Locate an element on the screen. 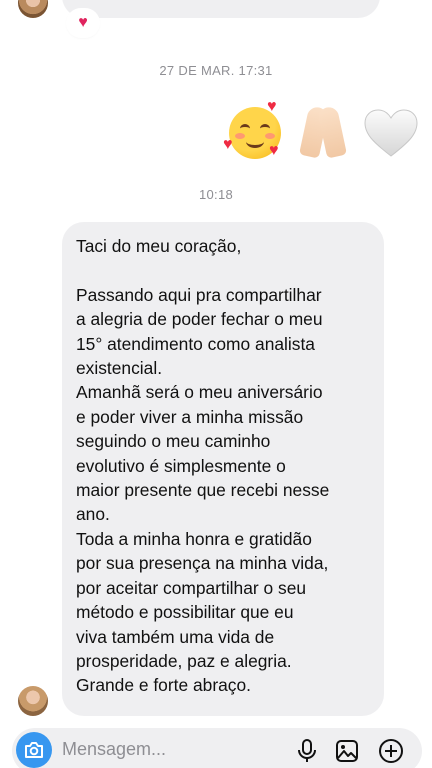  folded-hands-icon is located at coordinates (323, 133).